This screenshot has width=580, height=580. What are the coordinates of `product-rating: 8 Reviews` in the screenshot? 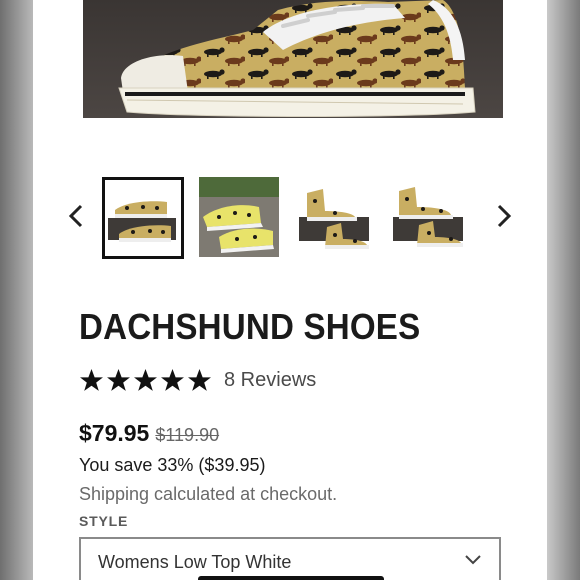 It's located at (197, 380).